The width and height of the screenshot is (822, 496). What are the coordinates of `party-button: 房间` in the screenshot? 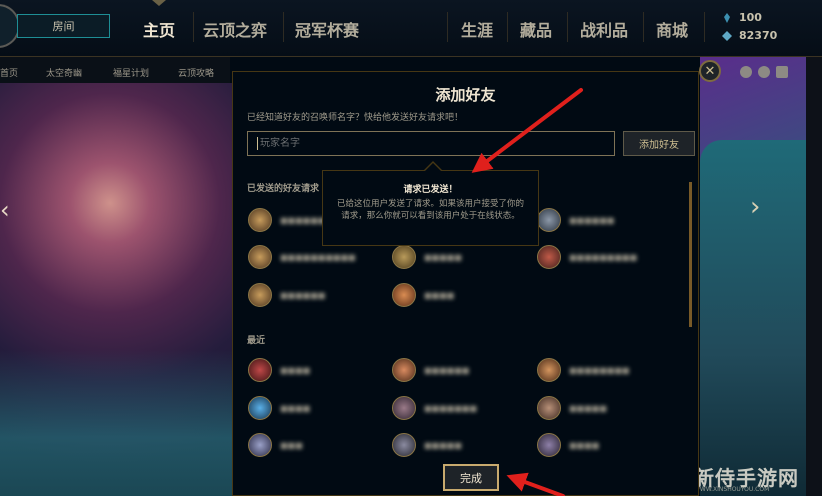 It's located at (63, 26).